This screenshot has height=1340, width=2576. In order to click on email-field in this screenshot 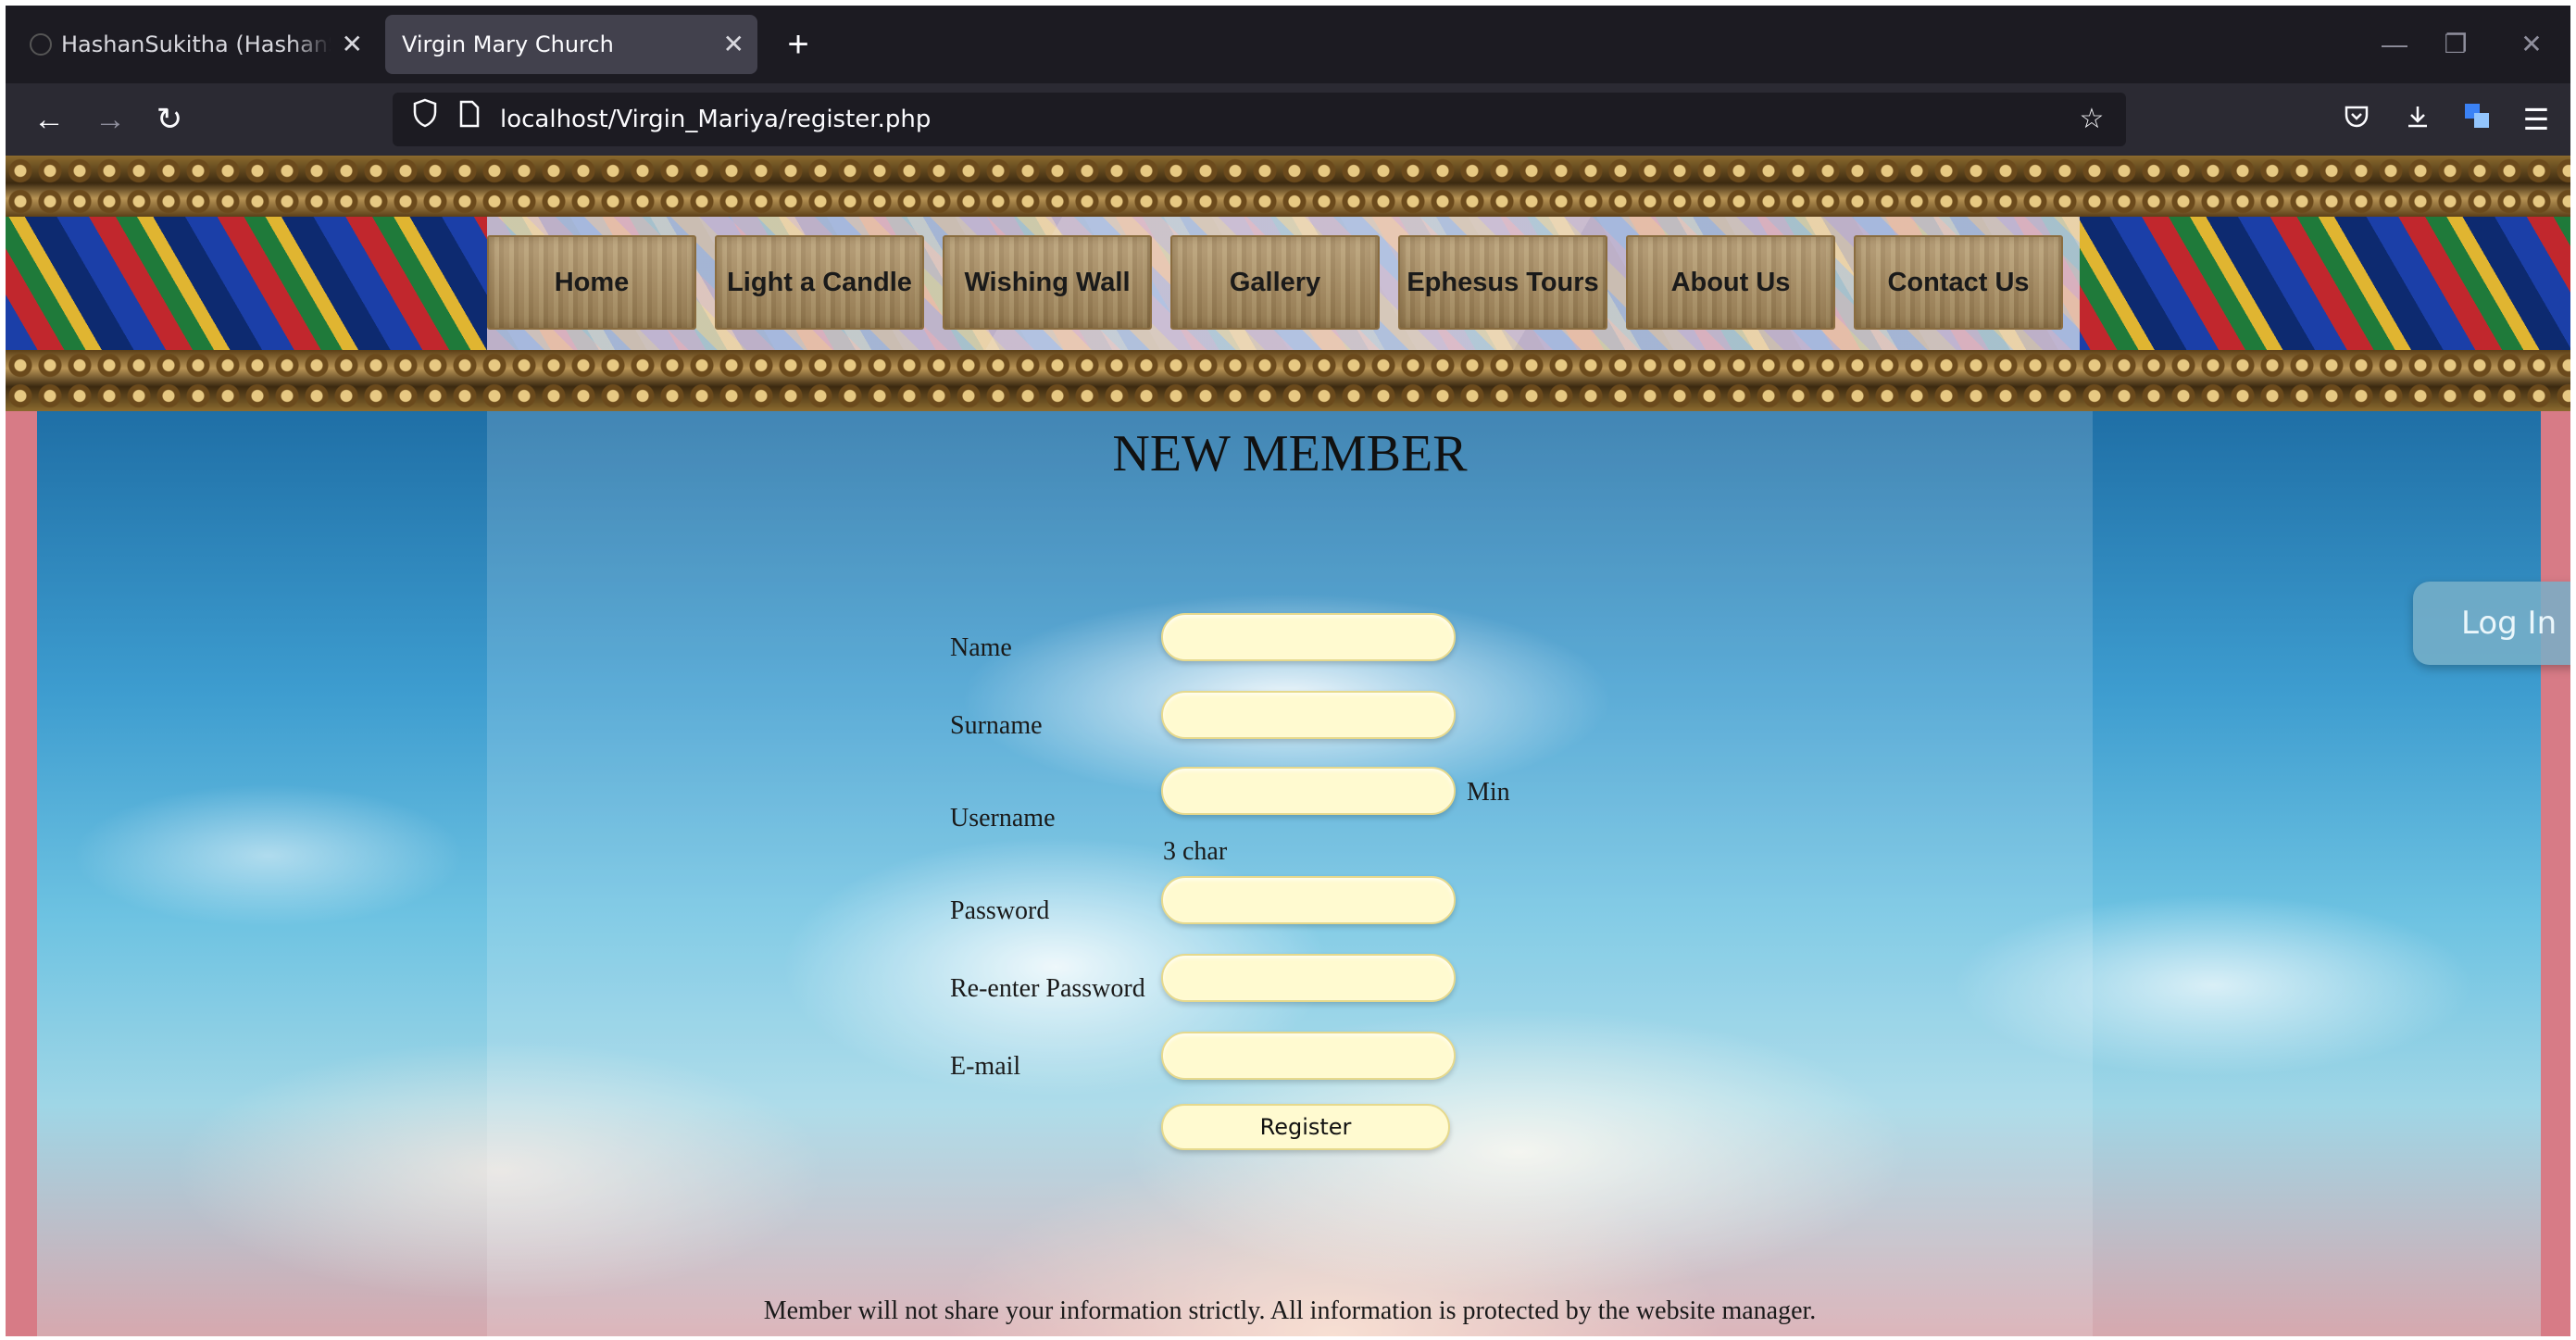, I will do `click(1309, 1056)`.